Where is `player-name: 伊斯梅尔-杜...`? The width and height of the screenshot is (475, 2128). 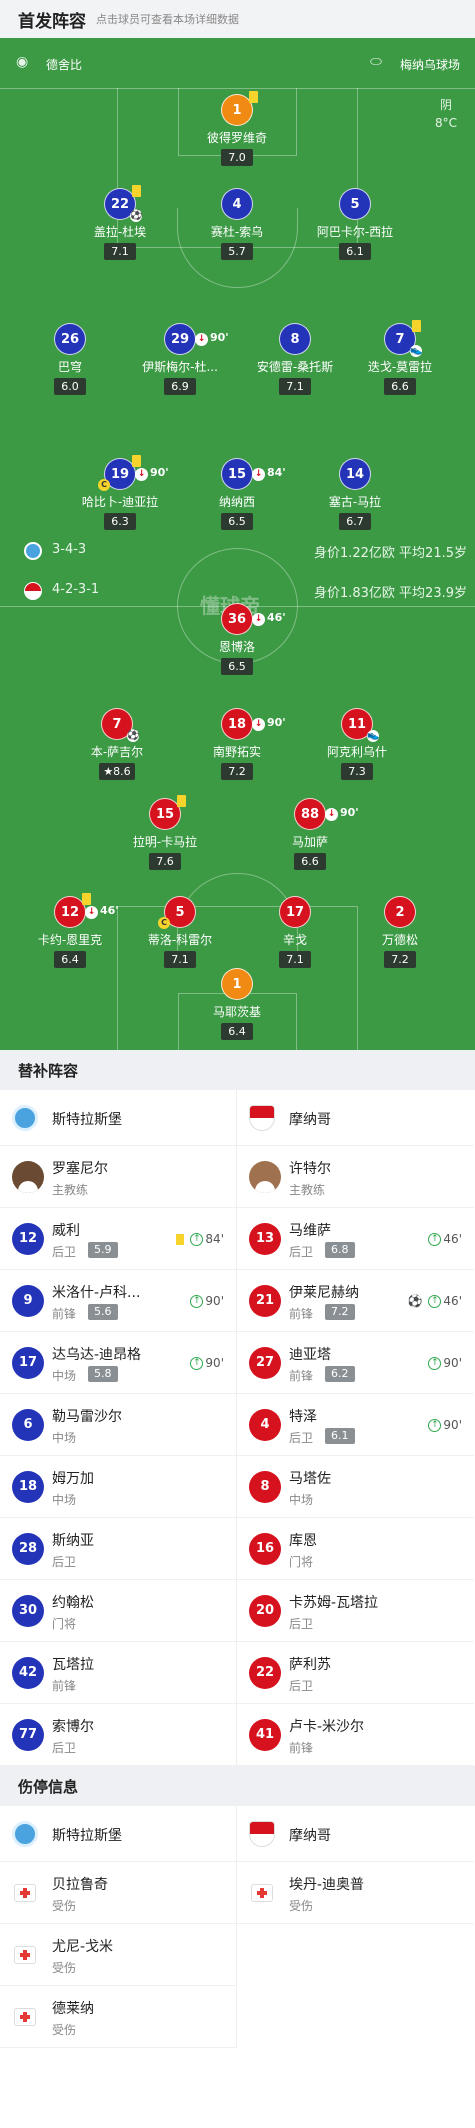
player-name: 伊斯梅尔-杜... is located at coordinates (180, 367).